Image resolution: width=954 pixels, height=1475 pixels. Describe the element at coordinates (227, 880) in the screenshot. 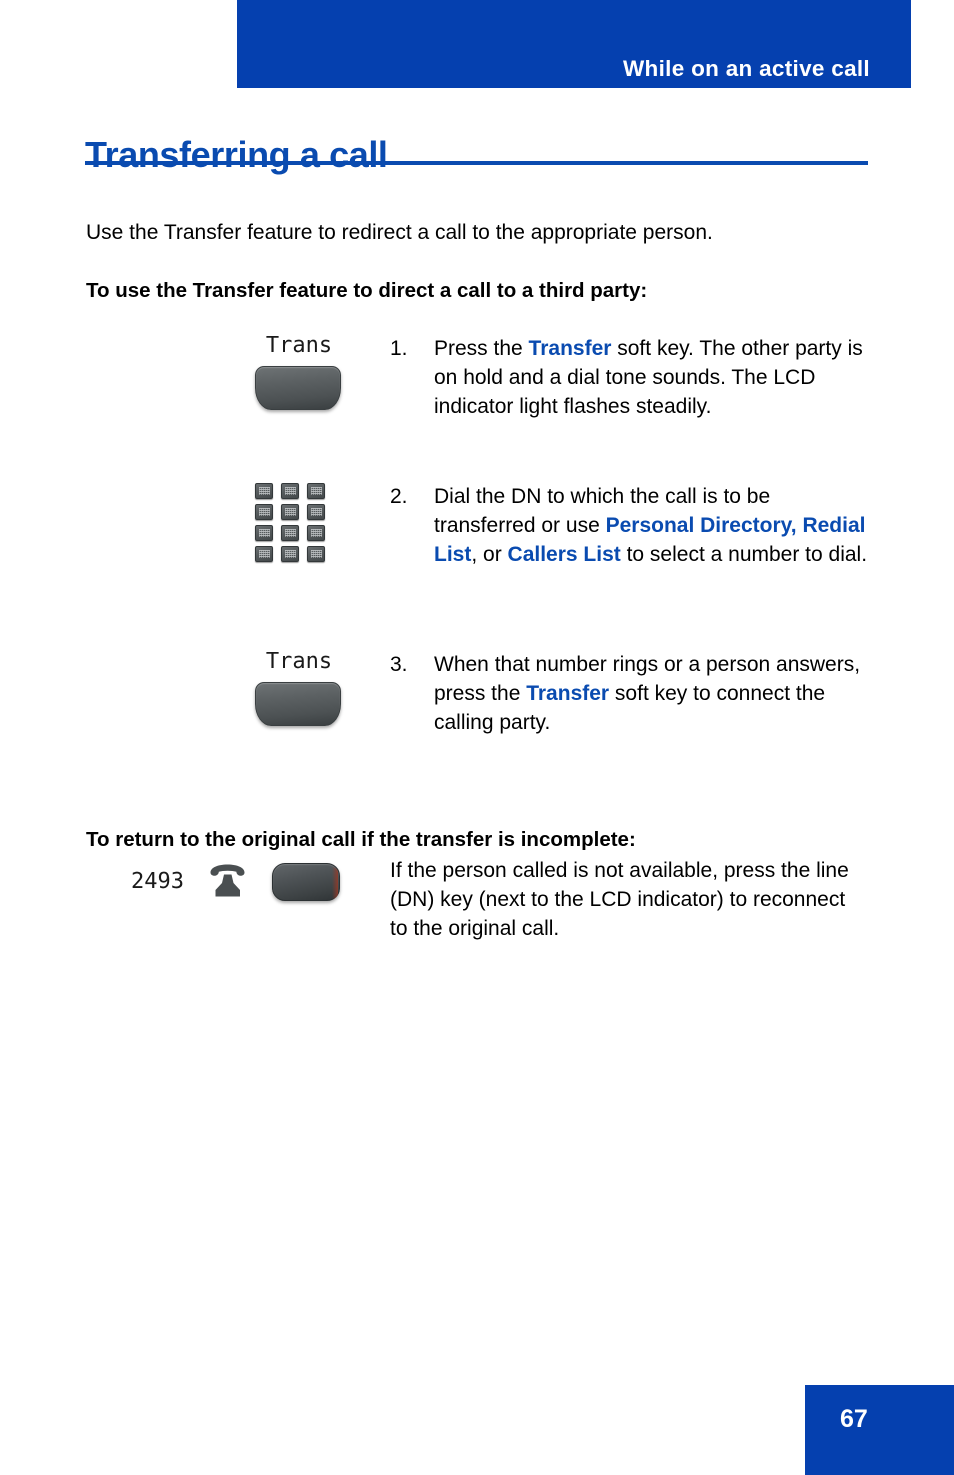

I see `telephone-handset-icon` at that location.